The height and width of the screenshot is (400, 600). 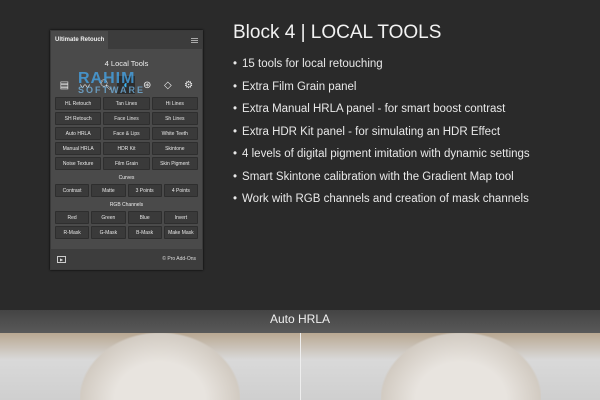 I want to click on tool-button: Hi Lines, so click(x=174, y=103).